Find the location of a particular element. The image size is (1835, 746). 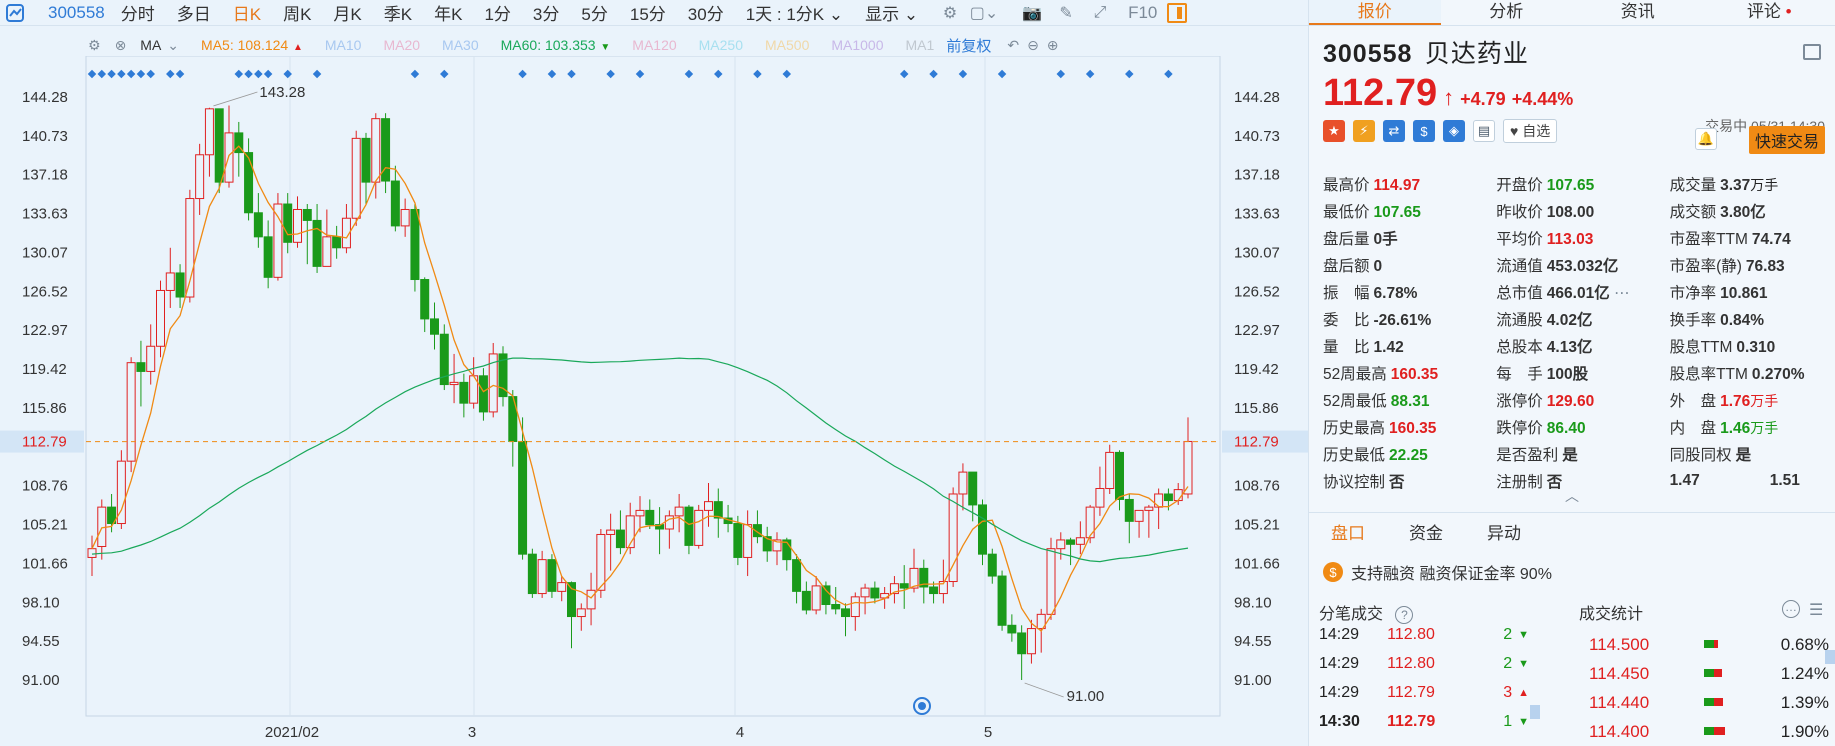

ma-item: MA30 is located at coordinates (460, 45).